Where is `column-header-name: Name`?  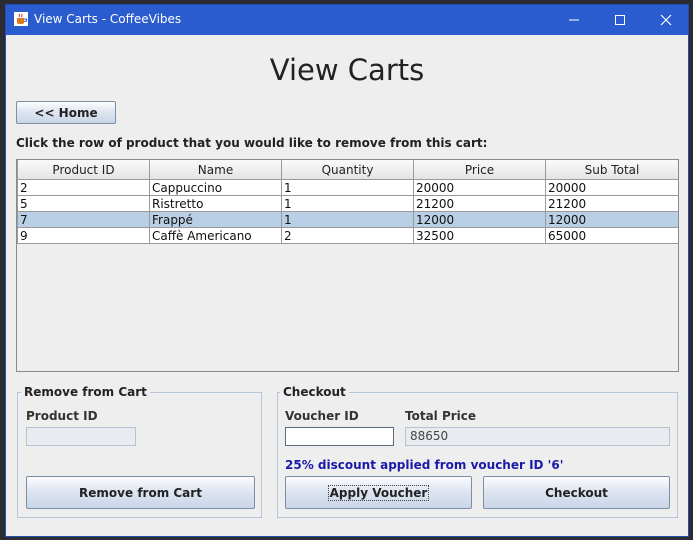
column-header-name: Name is located at coordinates (215, 170).